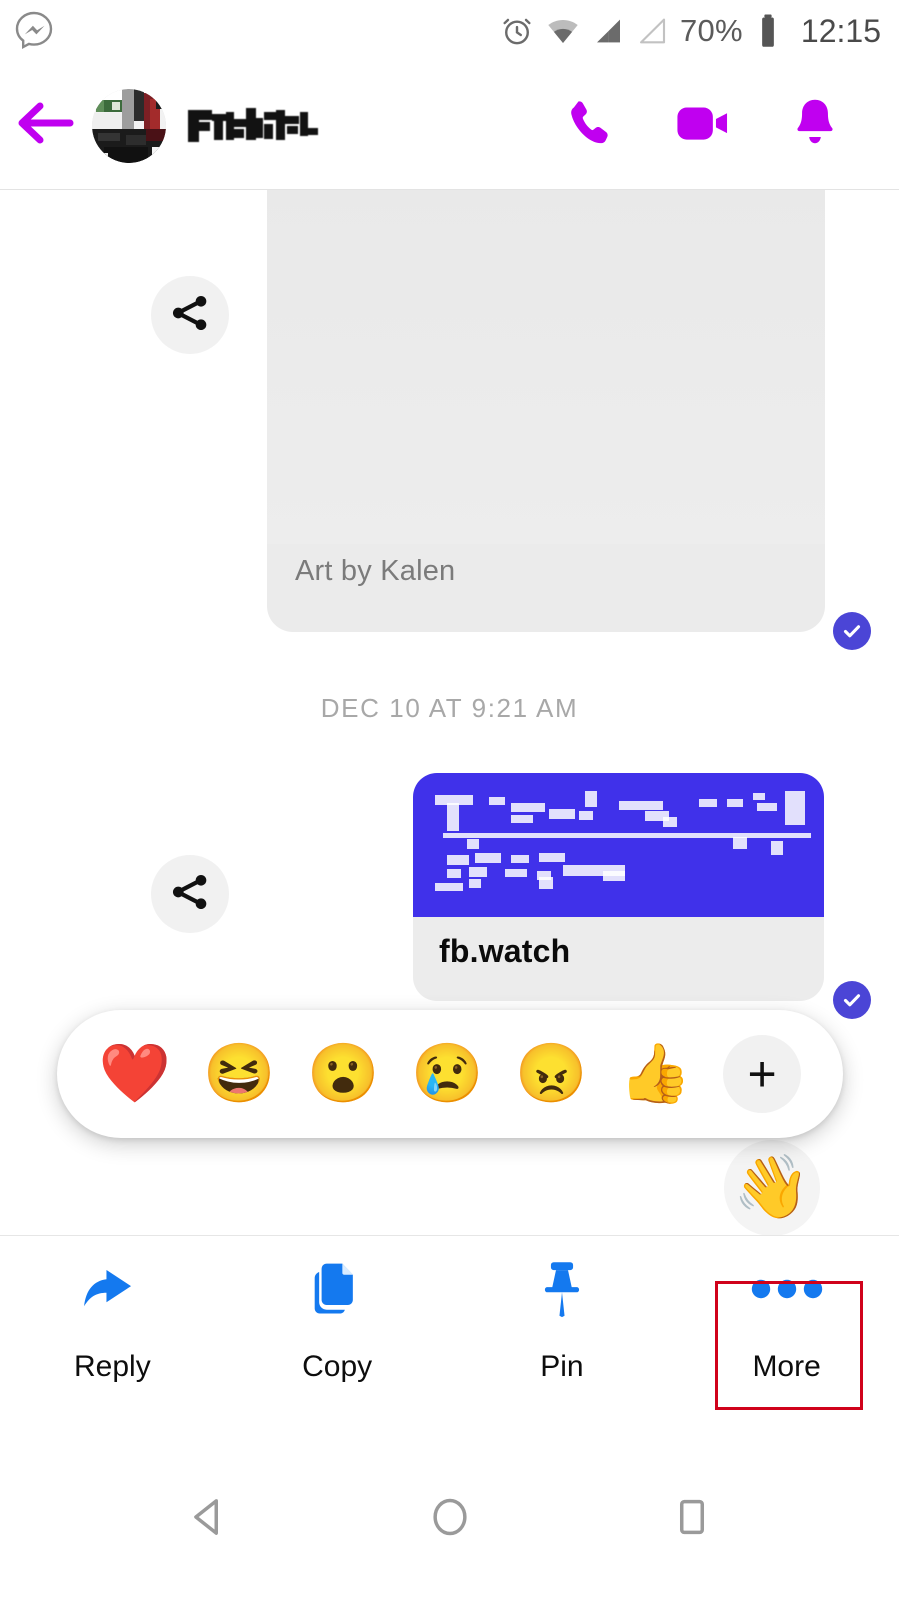 This screenshot has height=1599, width=899. Describe the element at coordinates (254, 126) in the screenshot. I see `contact-name-redacted` at that location.